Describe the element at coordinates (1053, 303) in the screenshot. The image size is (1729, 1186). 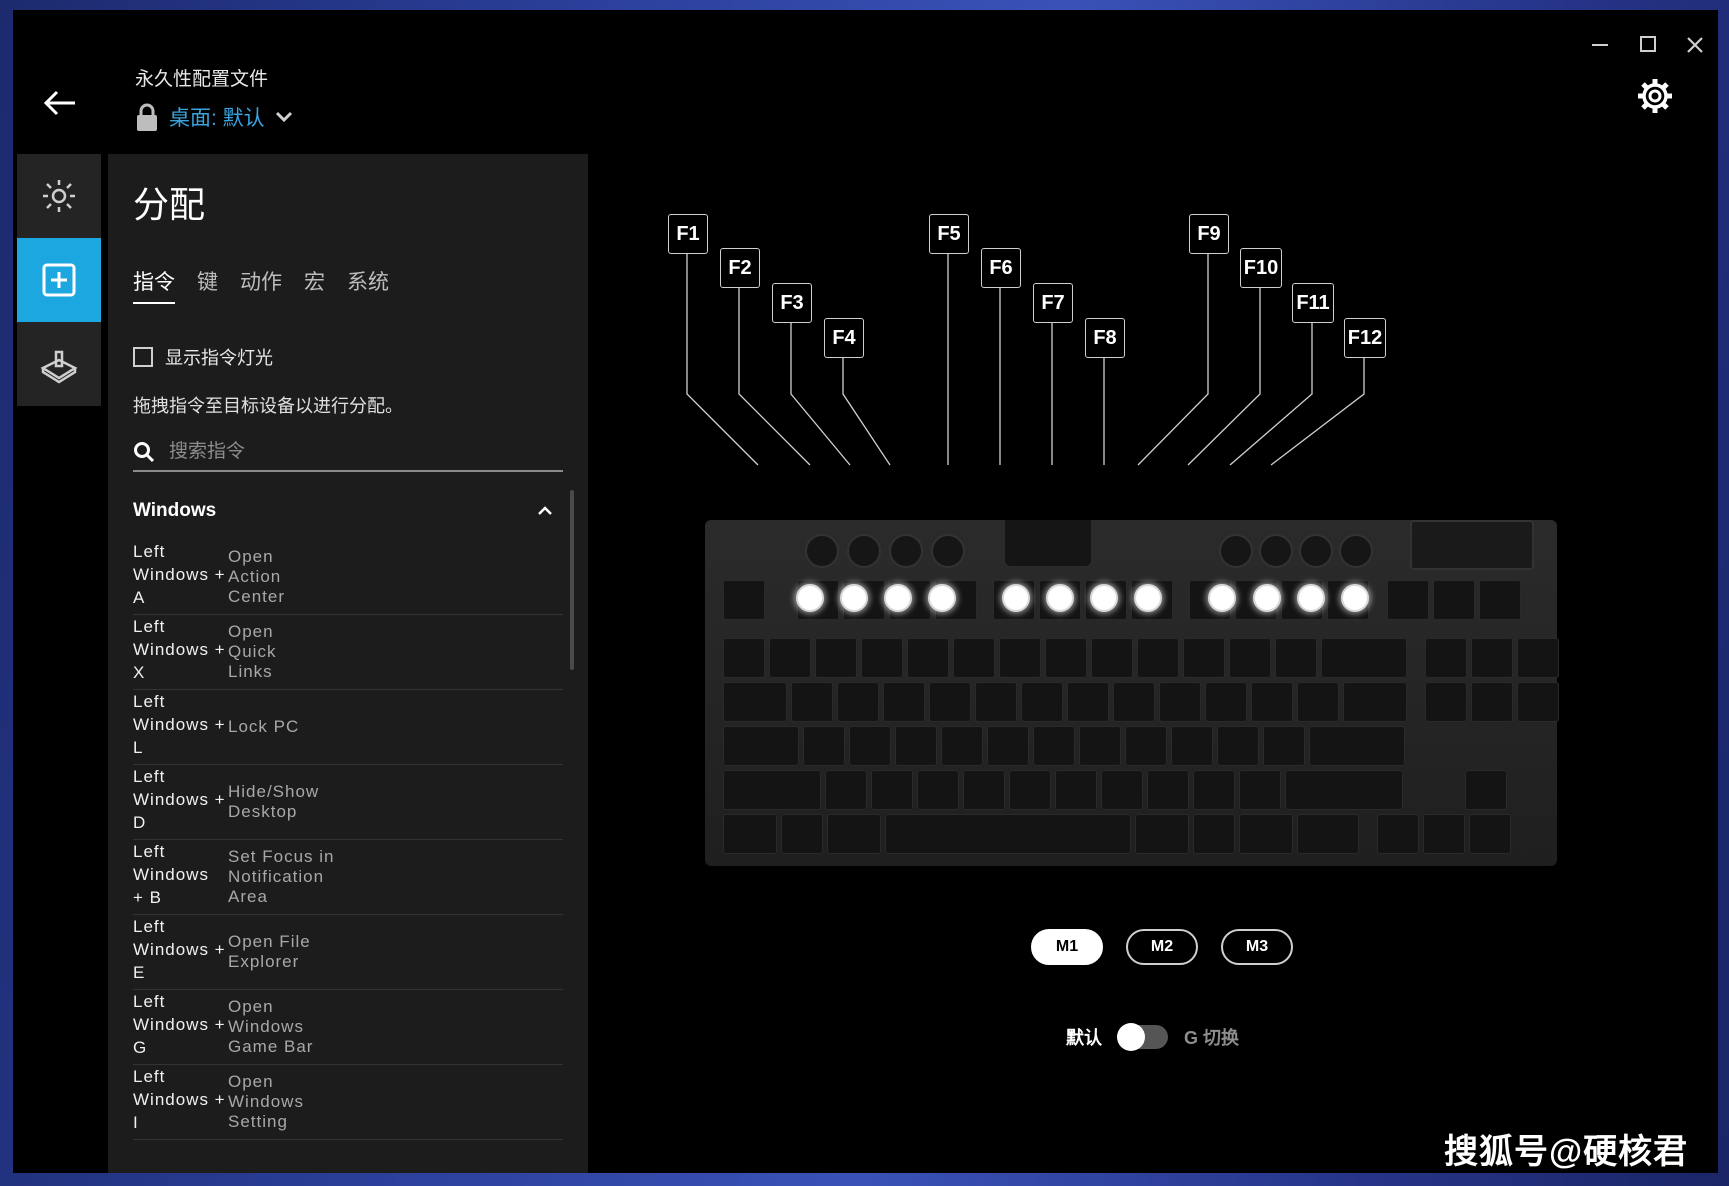
I see `fkey-f7: F7` at that location.